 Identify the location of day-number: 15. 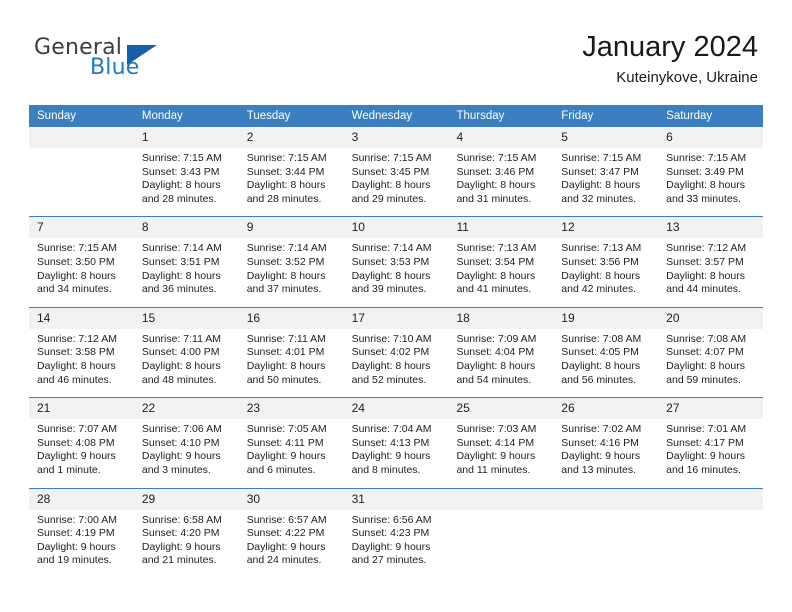
(186, 318).